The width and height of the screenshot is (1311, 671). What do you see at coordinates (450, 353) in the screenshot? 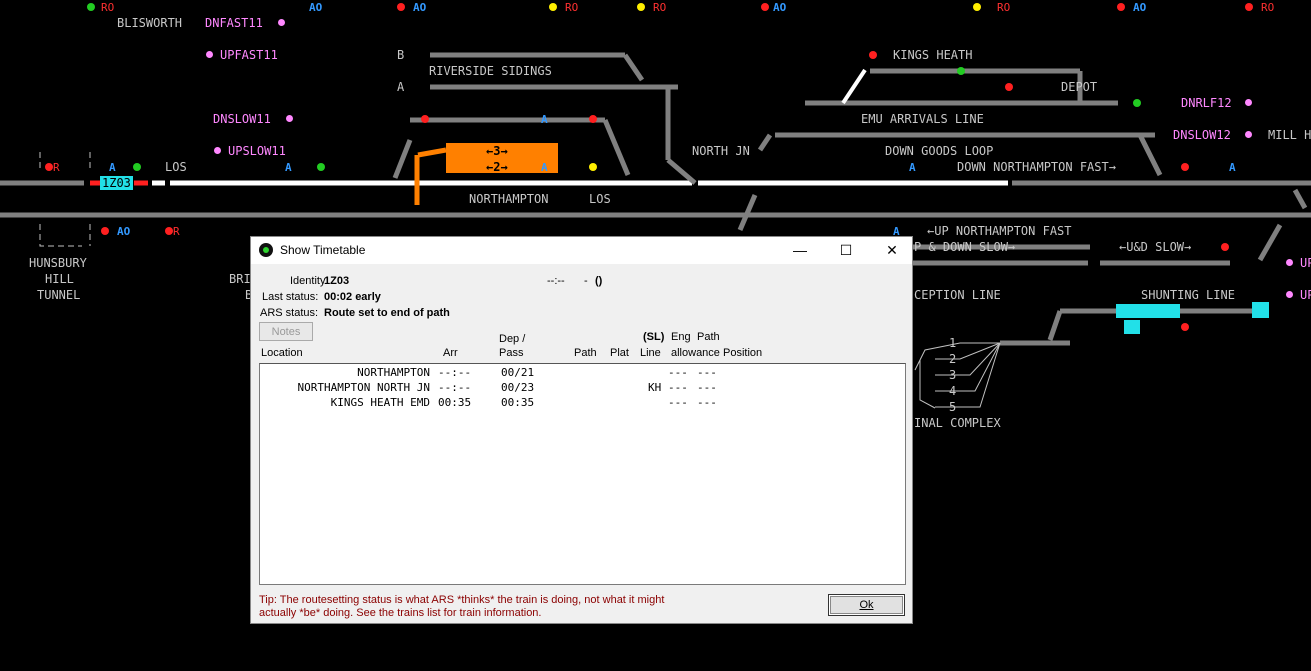
I see `col-arr: Arr` at bounding box center [450, 353].